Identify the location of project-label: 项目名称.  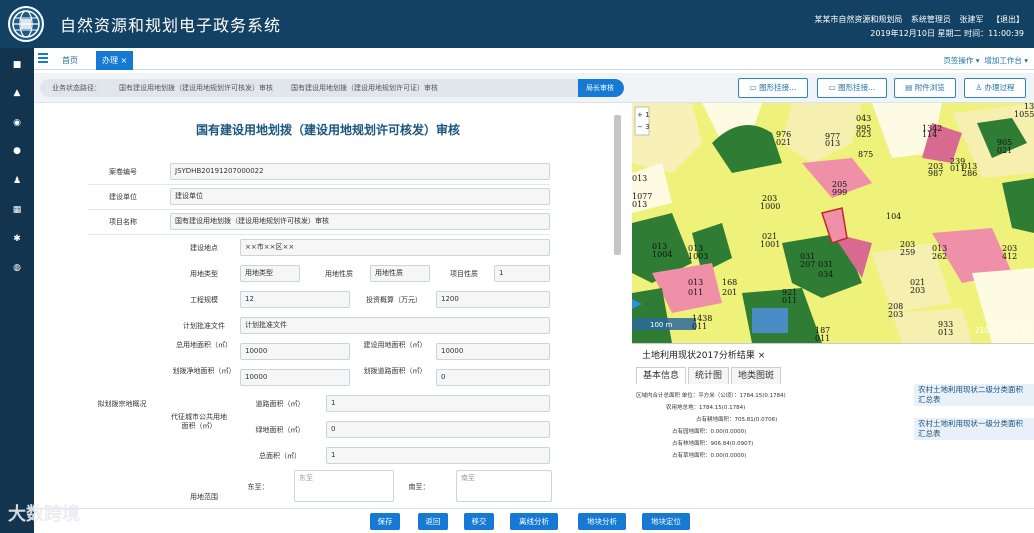
(123, 222).